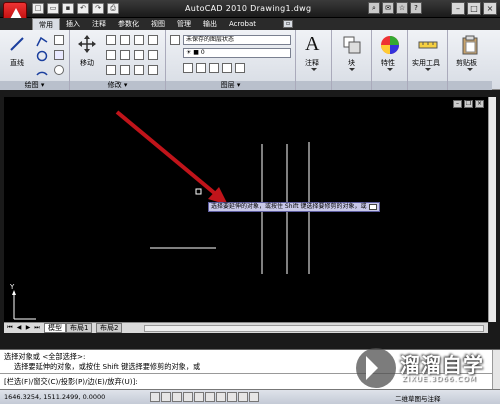 The height and width of the screenshot is (404, 500). I want to click on plot-icon: ⎙, so click(113, 8).